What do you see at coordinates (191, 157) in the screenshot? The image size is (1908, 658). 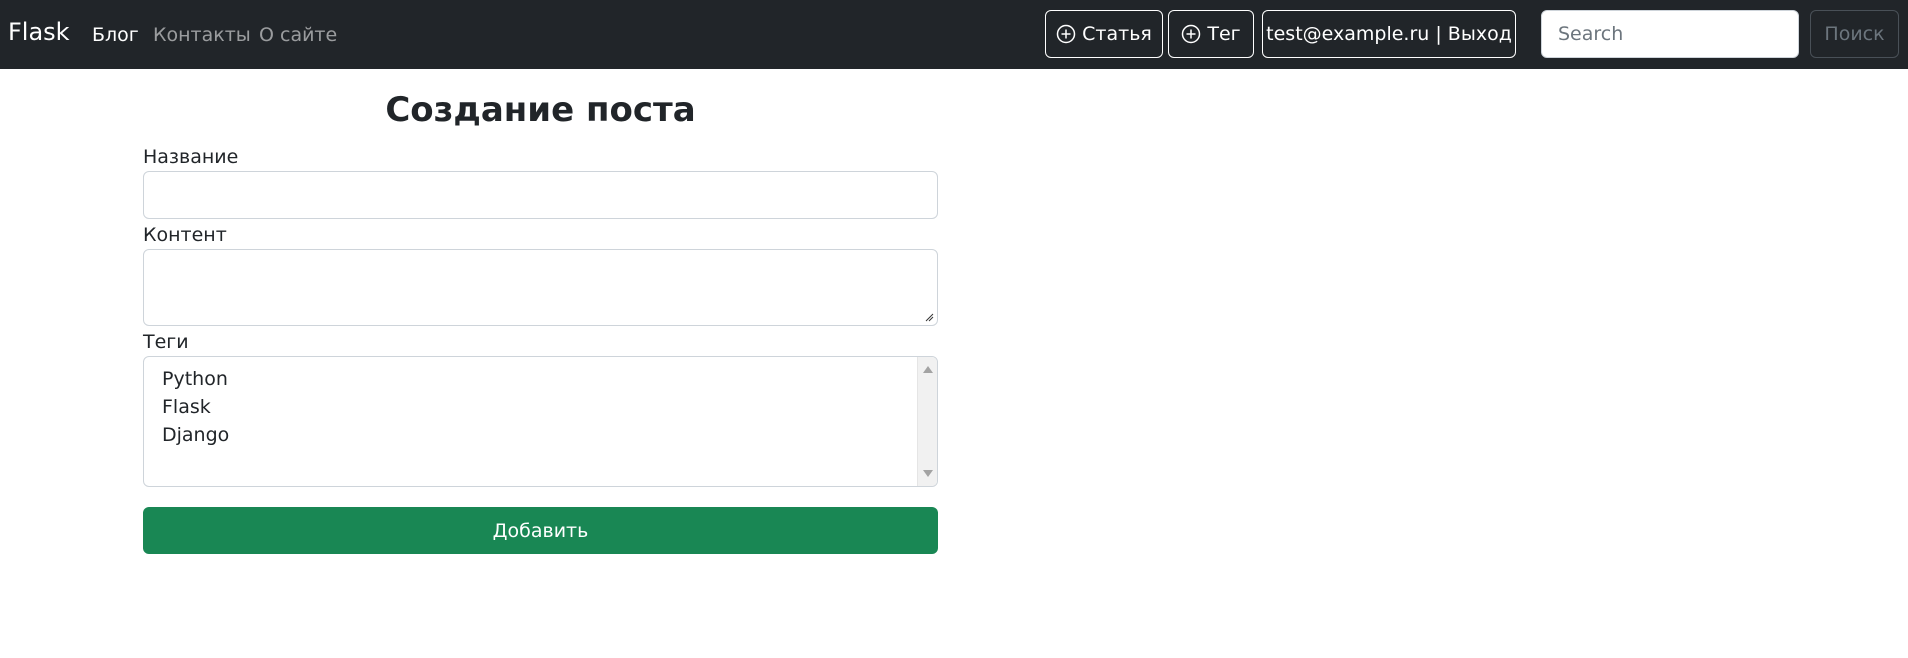 I see `name-label: Название` at bounding box center [191, 157].